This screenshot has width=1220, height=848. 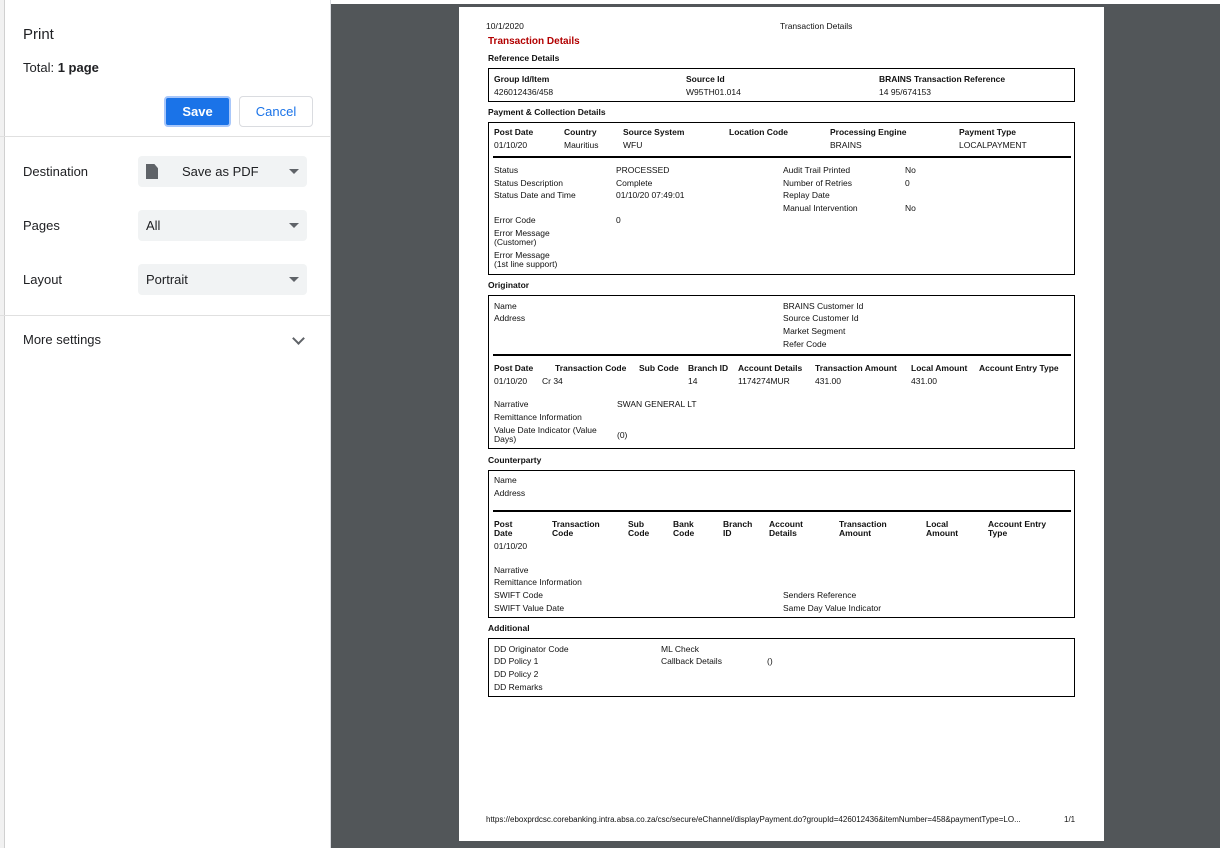 I want to click on counterparty-box, so click(x=781, y=544).